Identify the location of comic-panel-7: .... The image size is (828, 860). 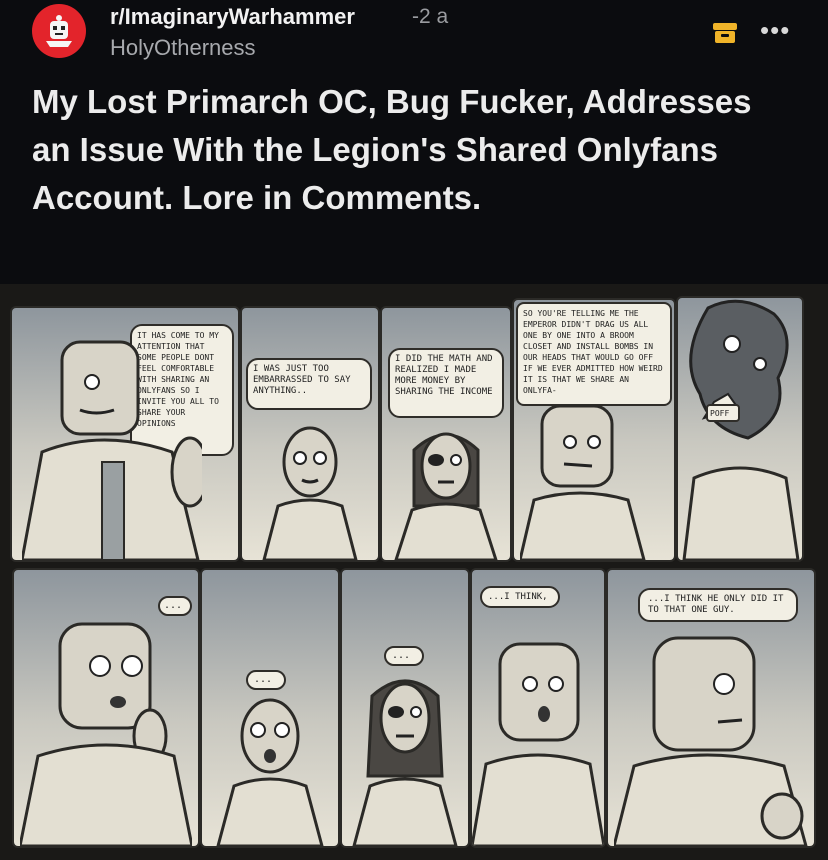
(270, 708).